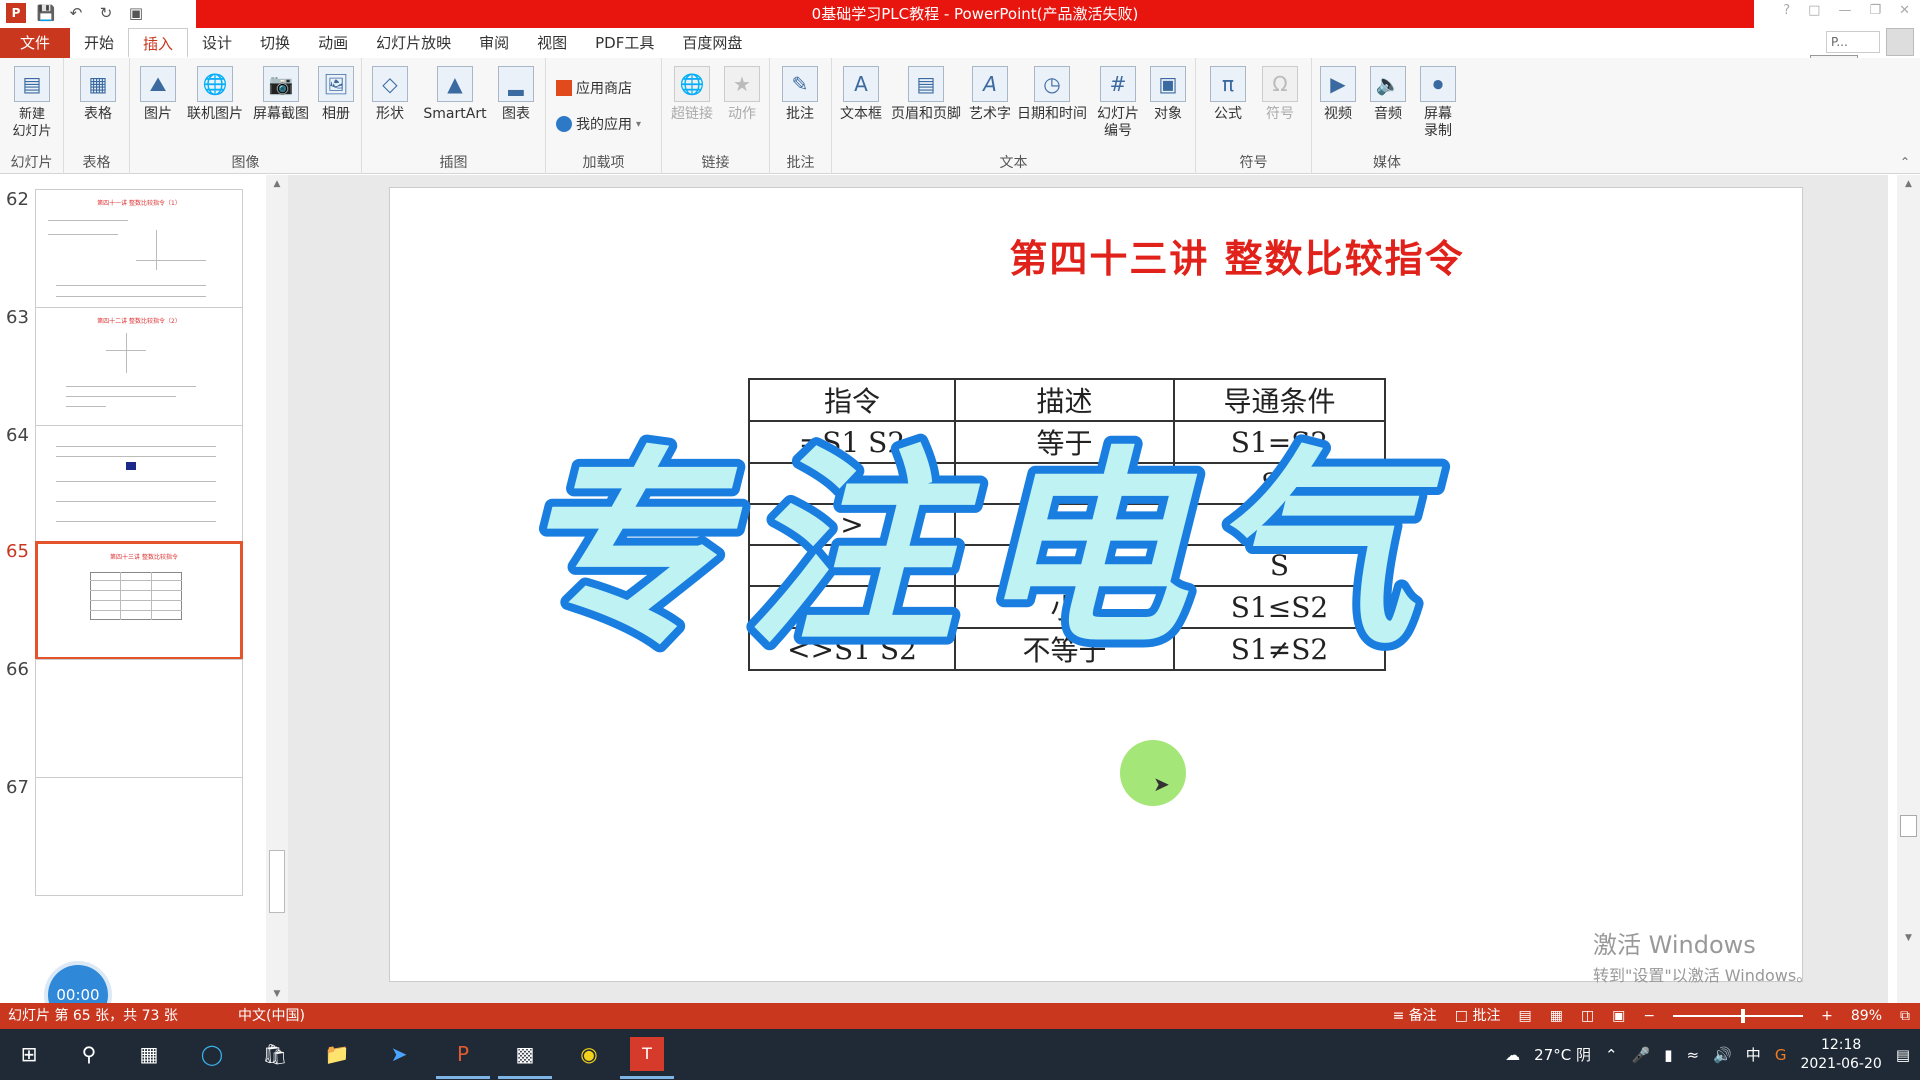  I want to click on tab-pdf-tools: PDF工具, so click(624, 43).